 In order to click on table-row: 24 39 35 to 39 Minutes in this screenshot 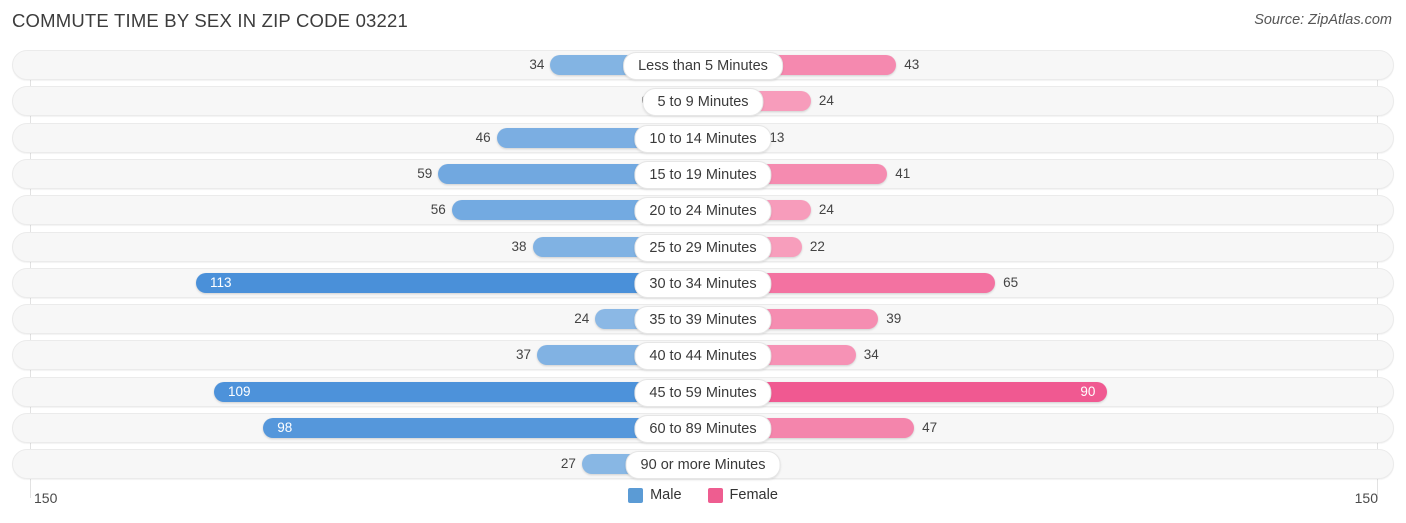, I will do `click(703, 319)`.